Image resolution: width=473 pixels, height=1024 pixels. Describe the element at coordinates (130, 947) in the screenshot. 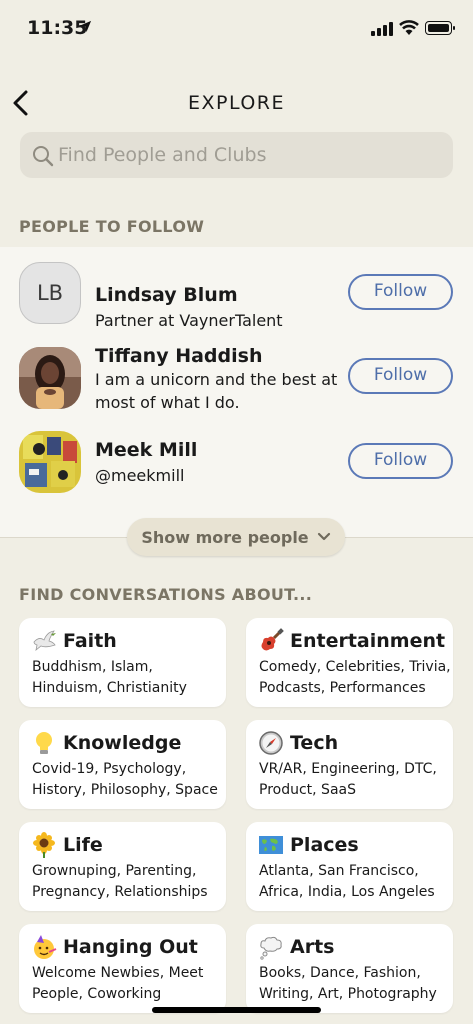

I see `topic-title: Hanging Out` at that location.